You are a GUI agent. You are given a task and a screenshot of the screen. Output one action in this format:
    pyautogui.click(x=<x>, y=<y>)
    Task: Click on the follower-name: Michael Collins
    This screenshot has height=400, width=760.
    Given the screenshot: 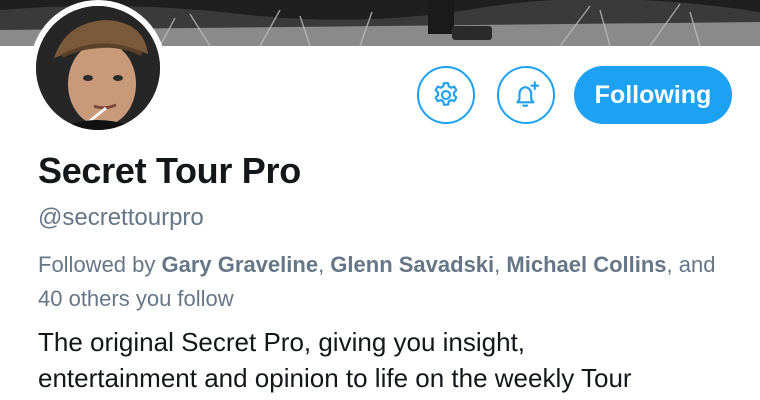 What is the action you would take?
    pyautogui.click(x=586, y=264)
    